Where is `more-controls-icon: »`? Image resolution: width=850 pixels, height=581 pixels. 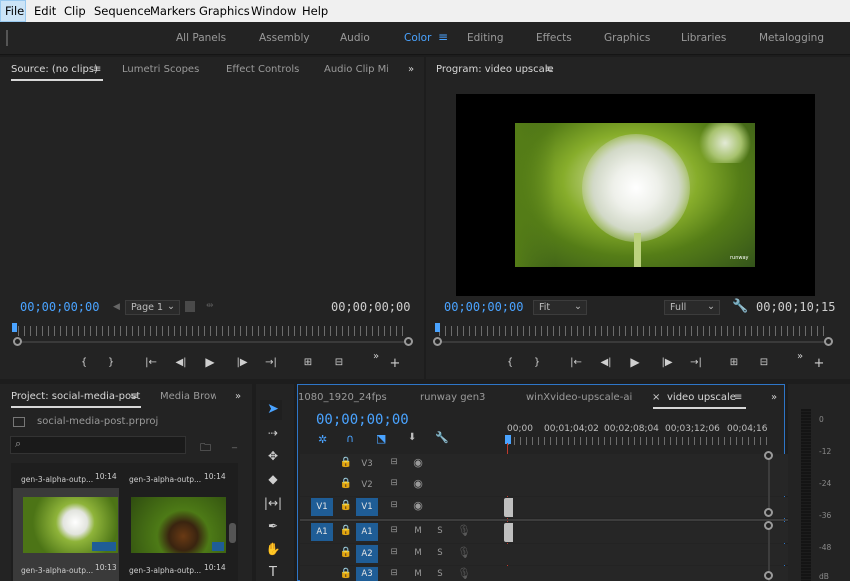
more-controls-icon: » is located at coordinates (376, 357).